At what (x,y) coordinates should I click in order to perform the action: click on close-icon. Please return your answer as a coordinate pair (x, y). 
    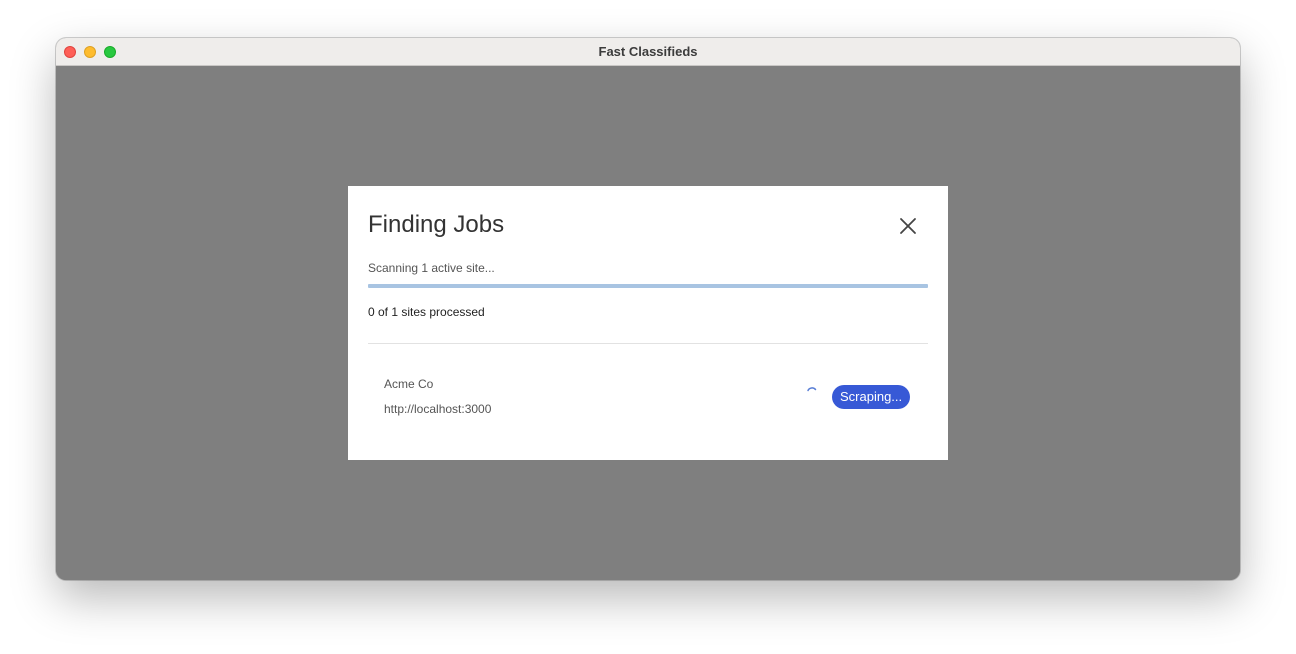
    Looking at the image, I should click on (908, 226).